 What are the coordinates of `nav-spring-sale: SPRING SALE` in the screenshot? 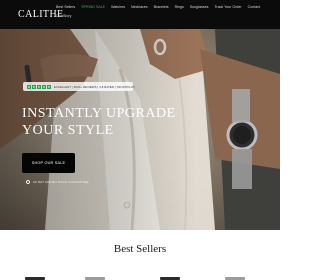 It's located at (93, 7).